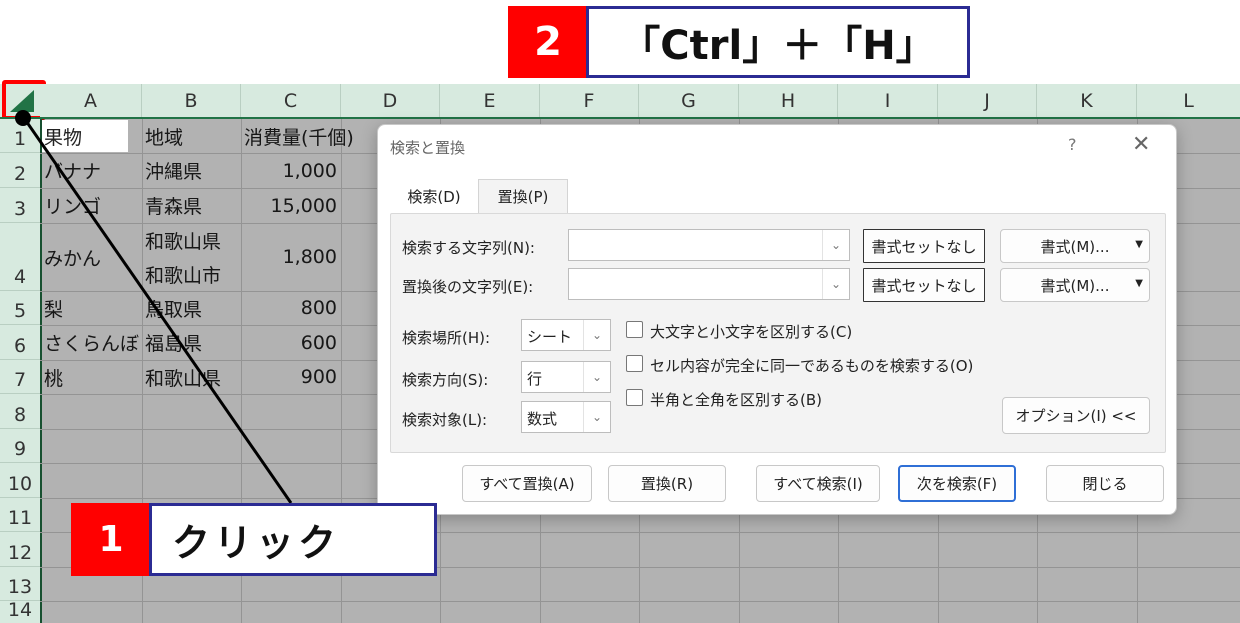  What do you see at coordinates (527, 483) in the screenshot?
I see `replace-all-button: すべて置換(A)` at bounding box center [527, 483].